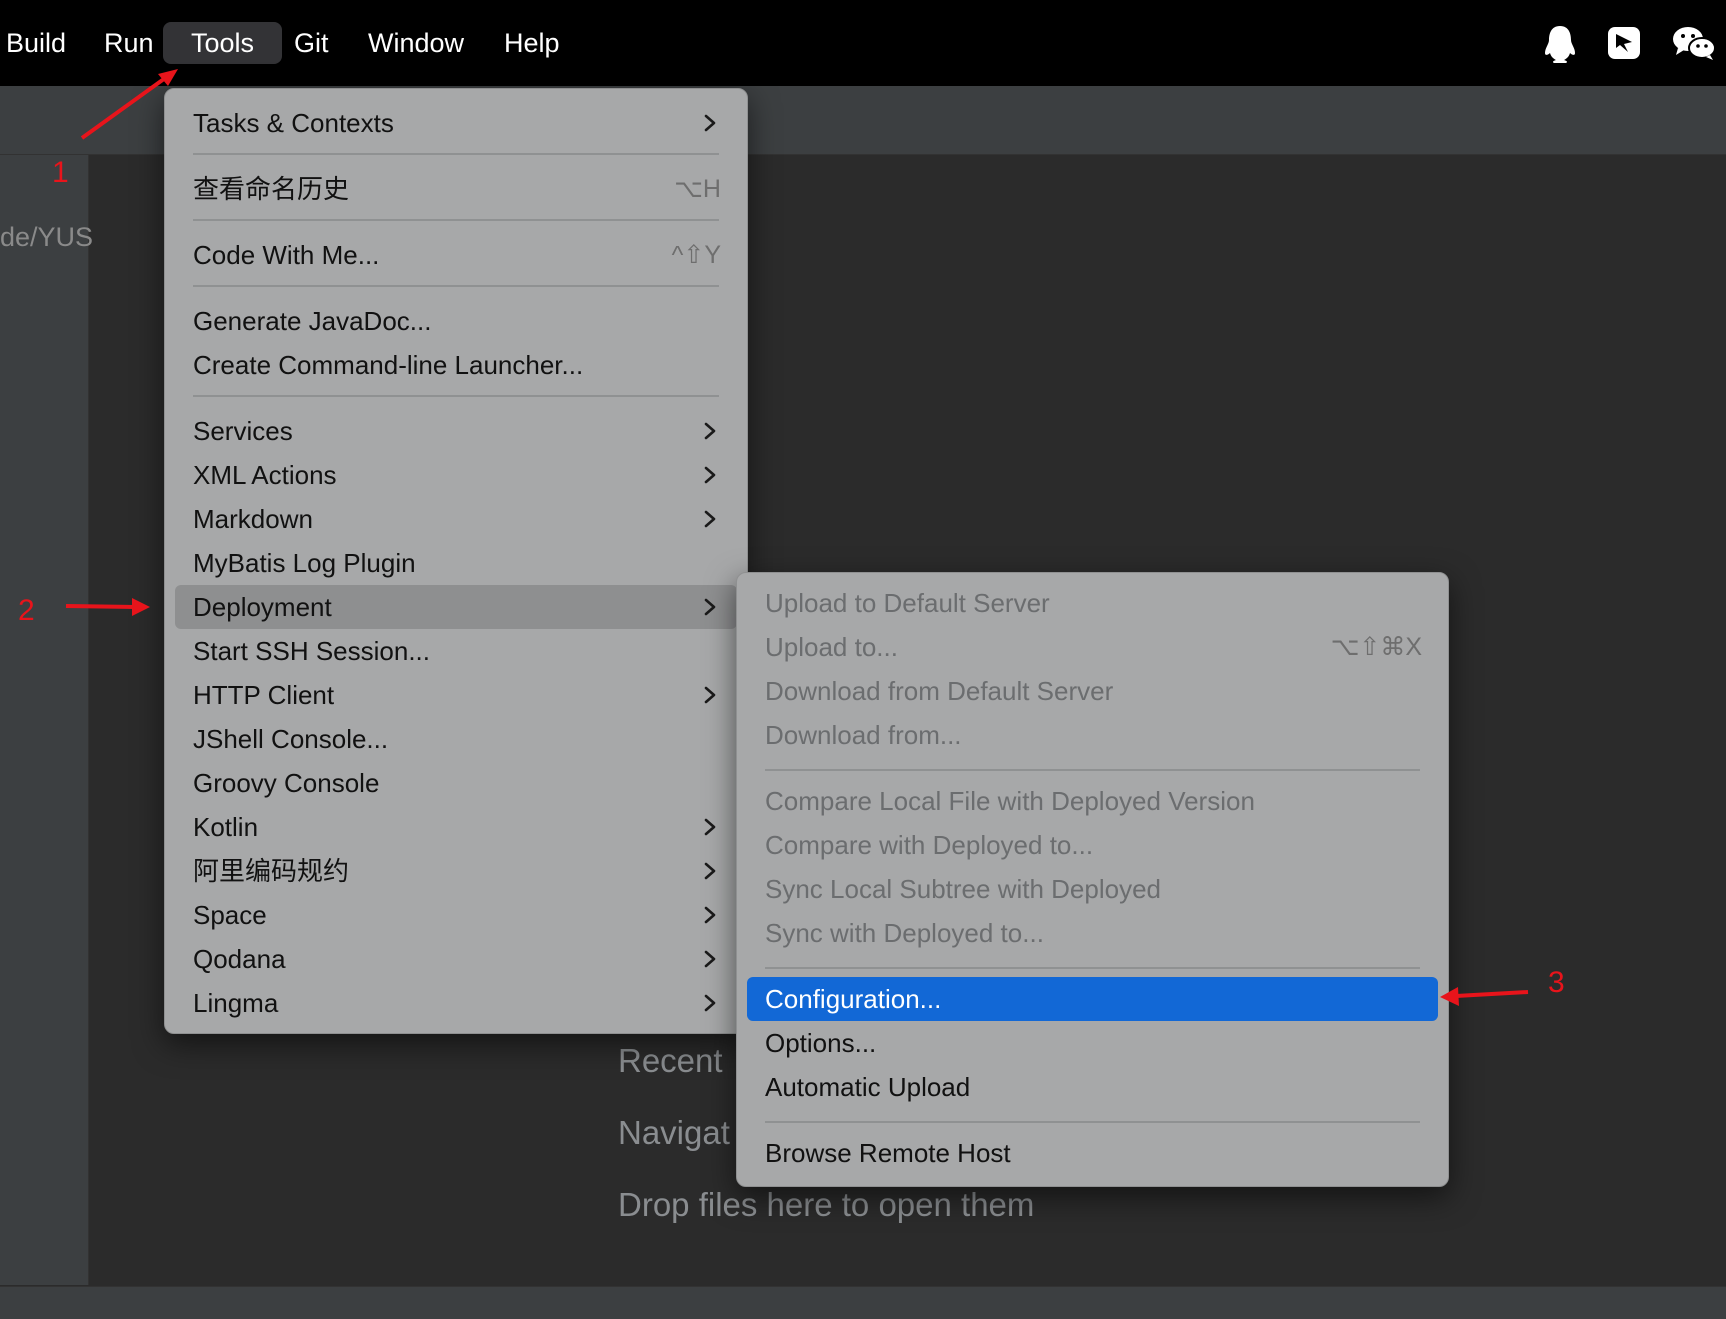 The image size is (1726, 1319). Describe the element at coordinates (60, 172) in the screenshot. I see `annotation-1: 1` at that location.